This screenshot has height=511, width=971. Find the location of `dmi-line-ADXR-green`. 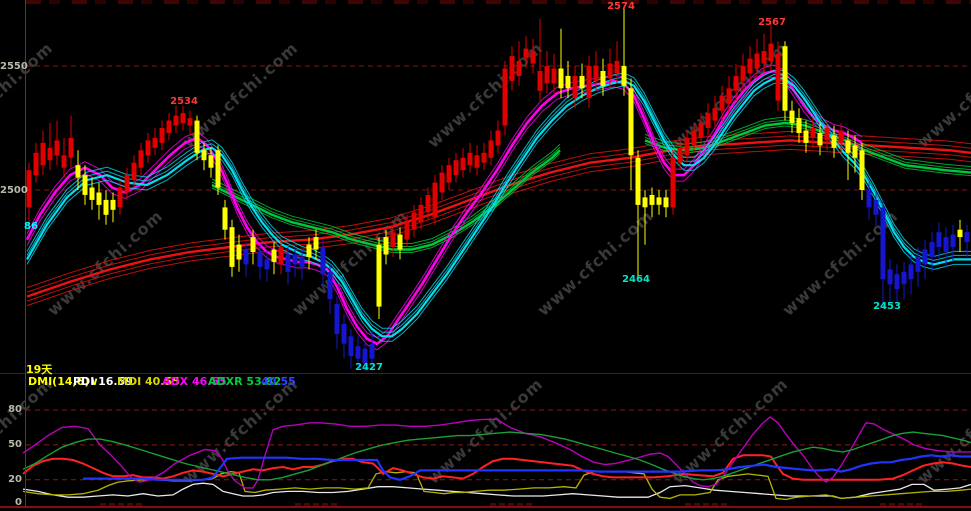

dmi-line-ADXR-green is located at coordinates (496, 456).